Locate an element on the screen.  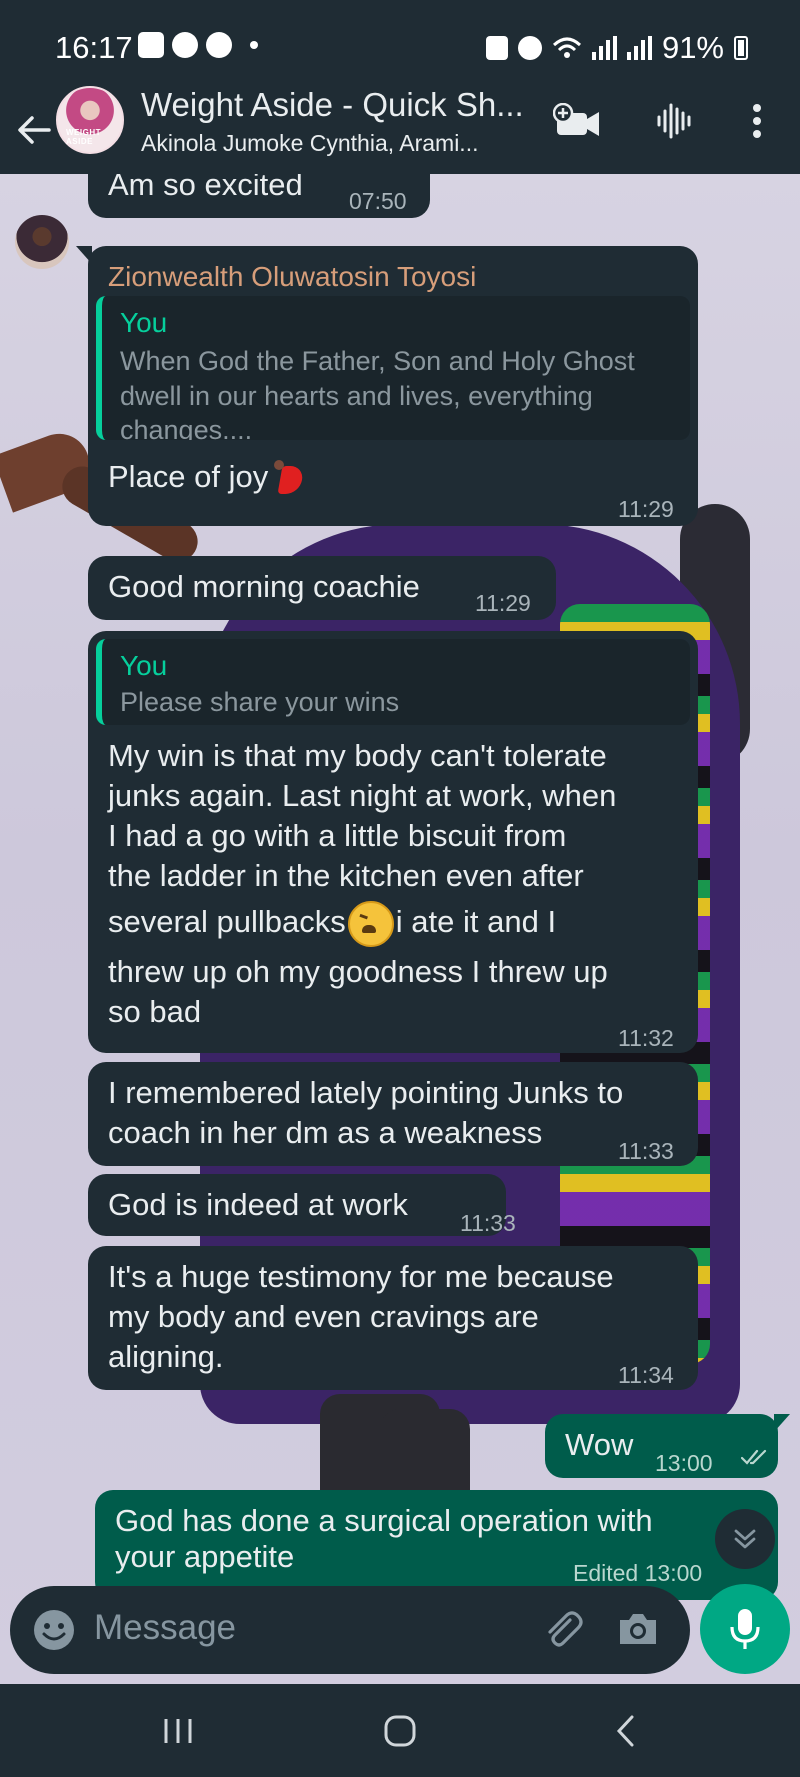
quote-text-line: Please share your wins is located at coordinates (260, 702).